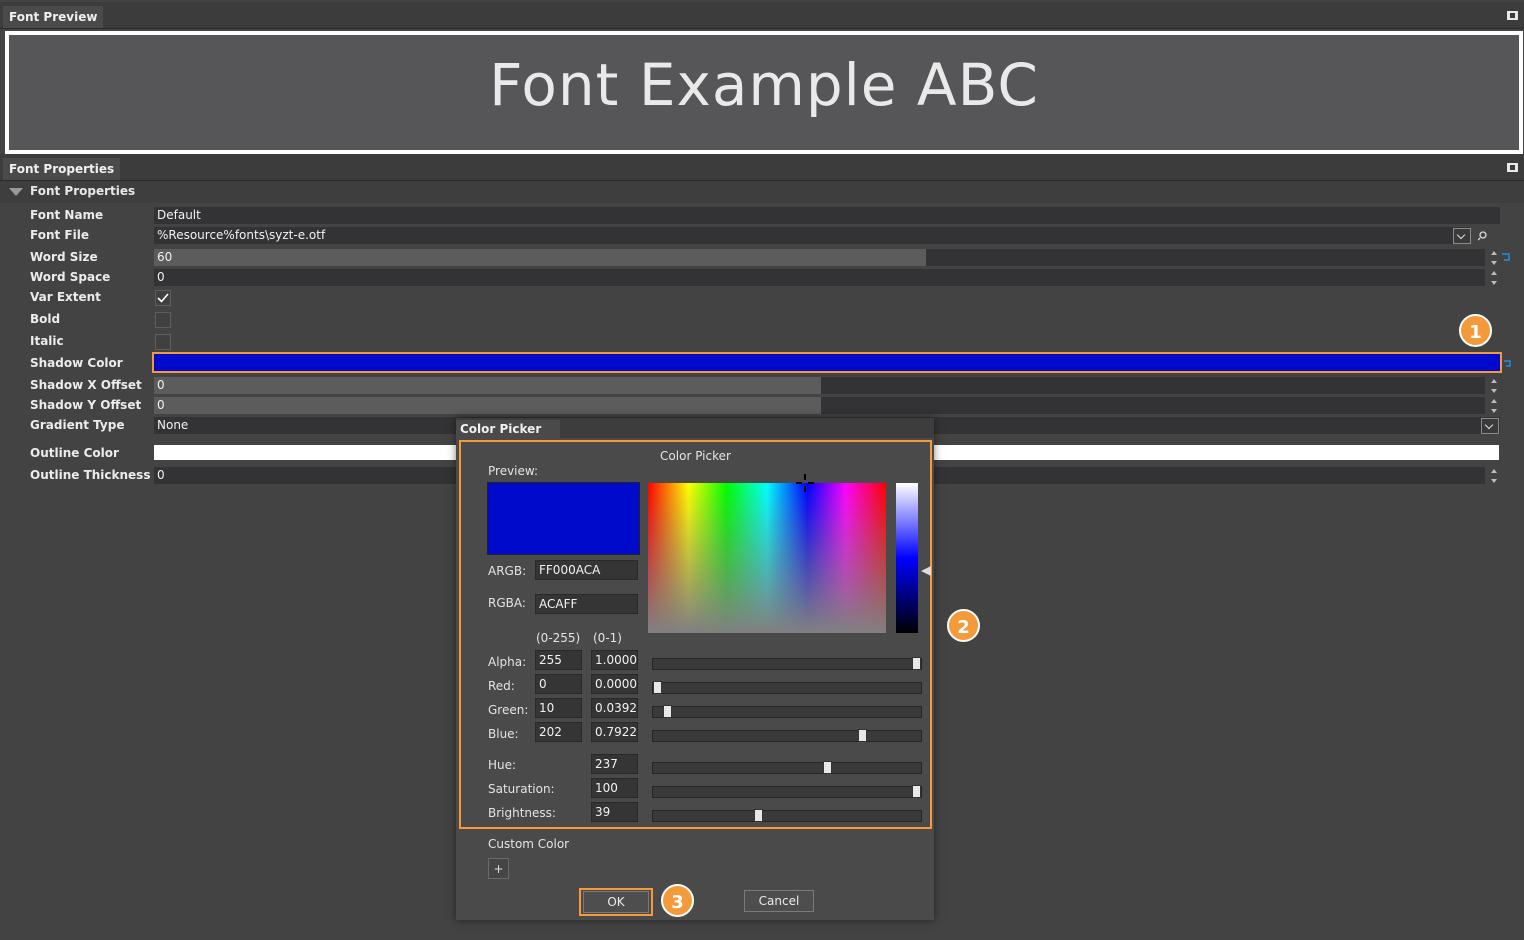  I want to click on saturation-slider, so click(787, 791).